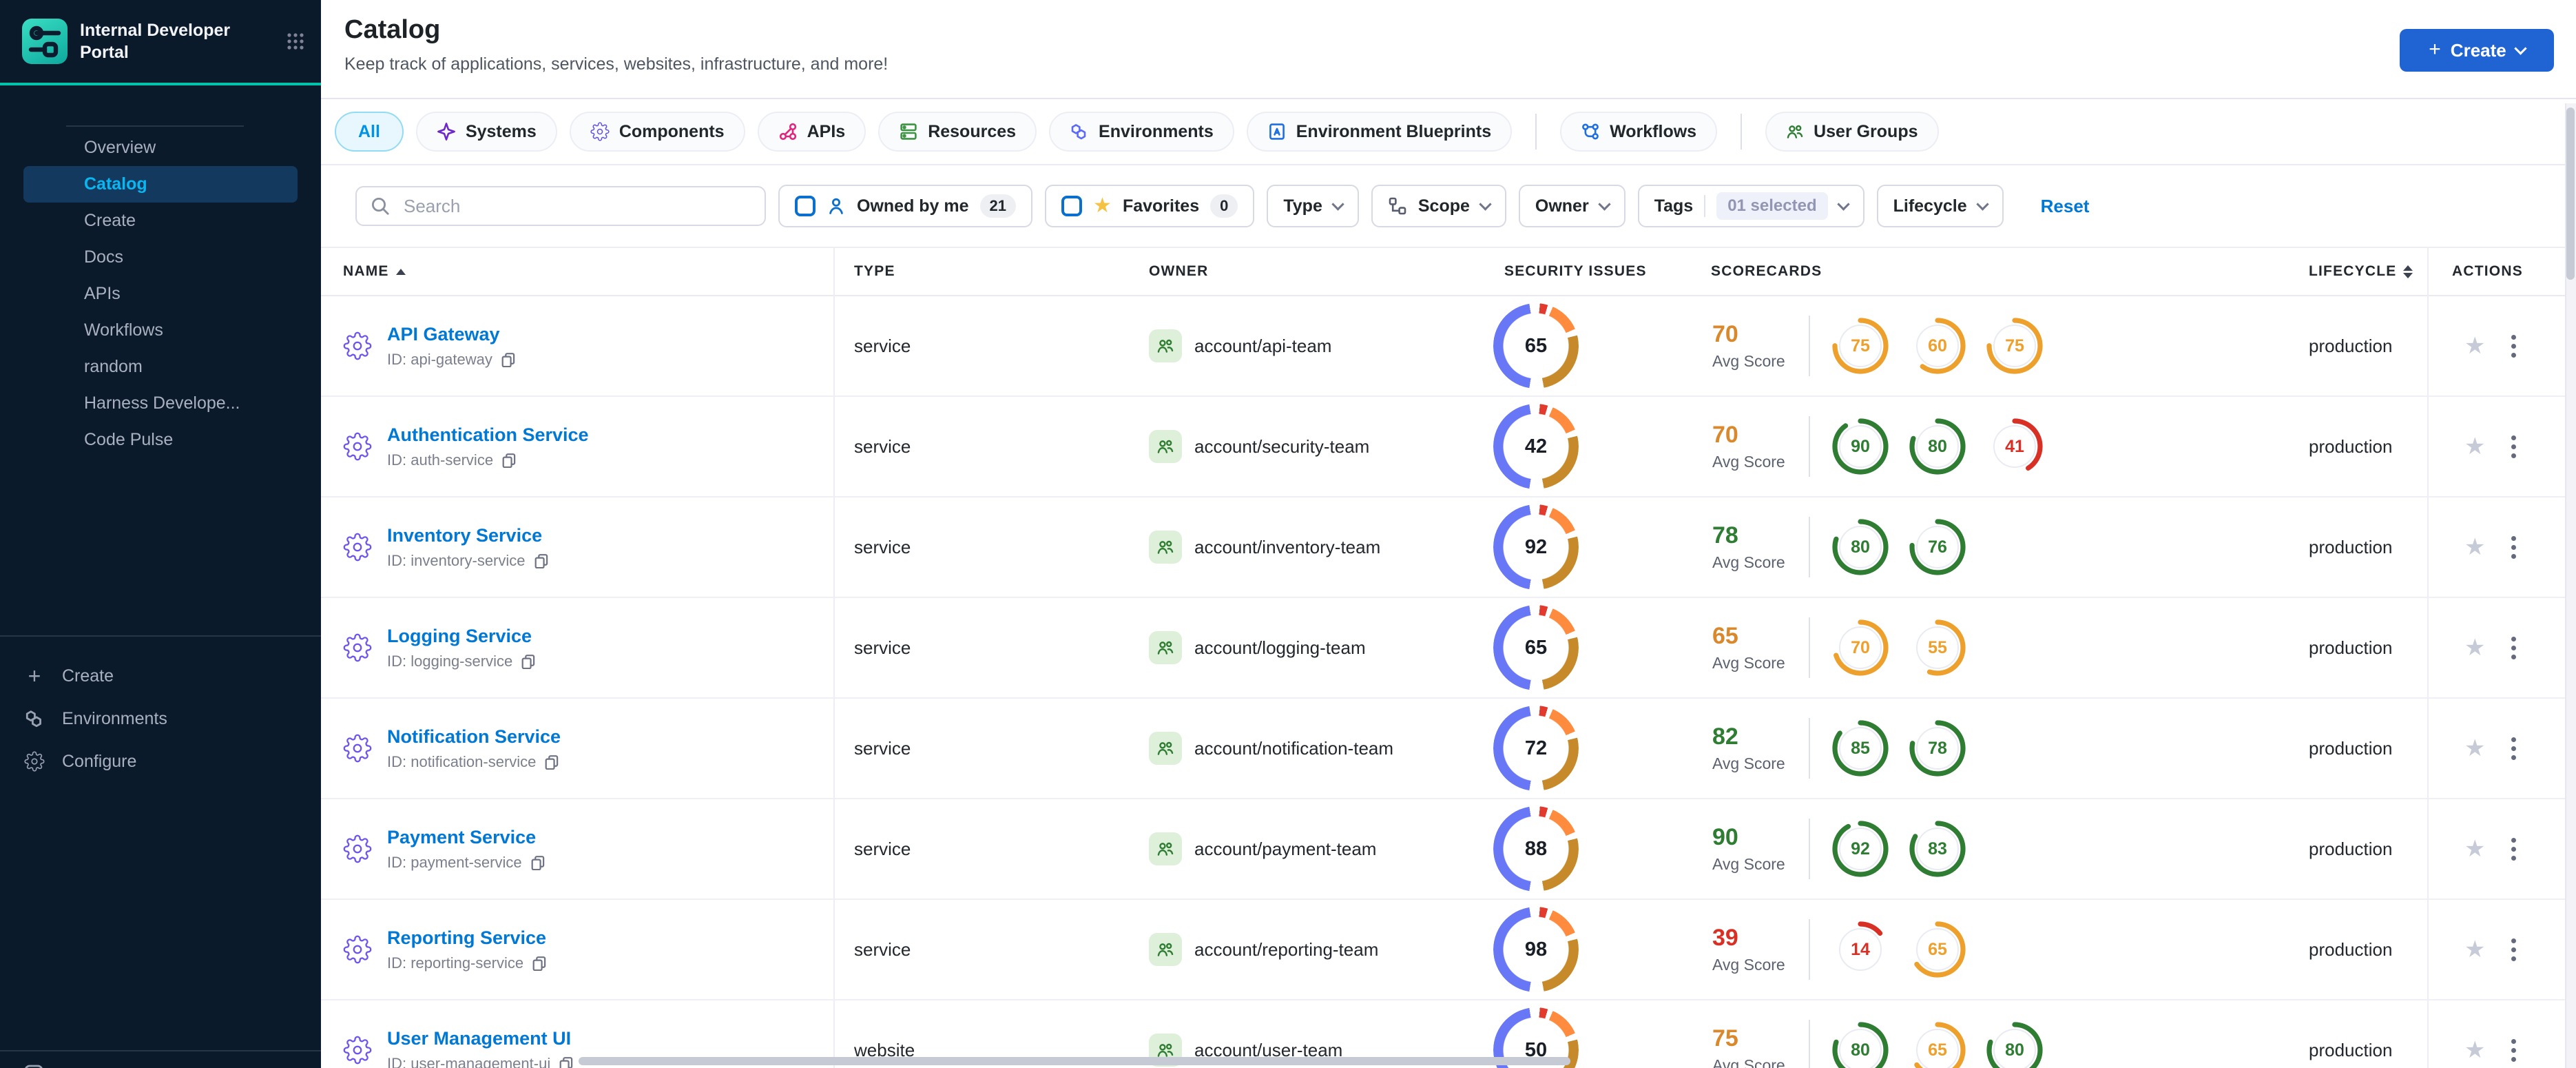 This screenshot has width=2576, height=1068. I want to click on scorecard-ring: 92, so click(1861, 849).